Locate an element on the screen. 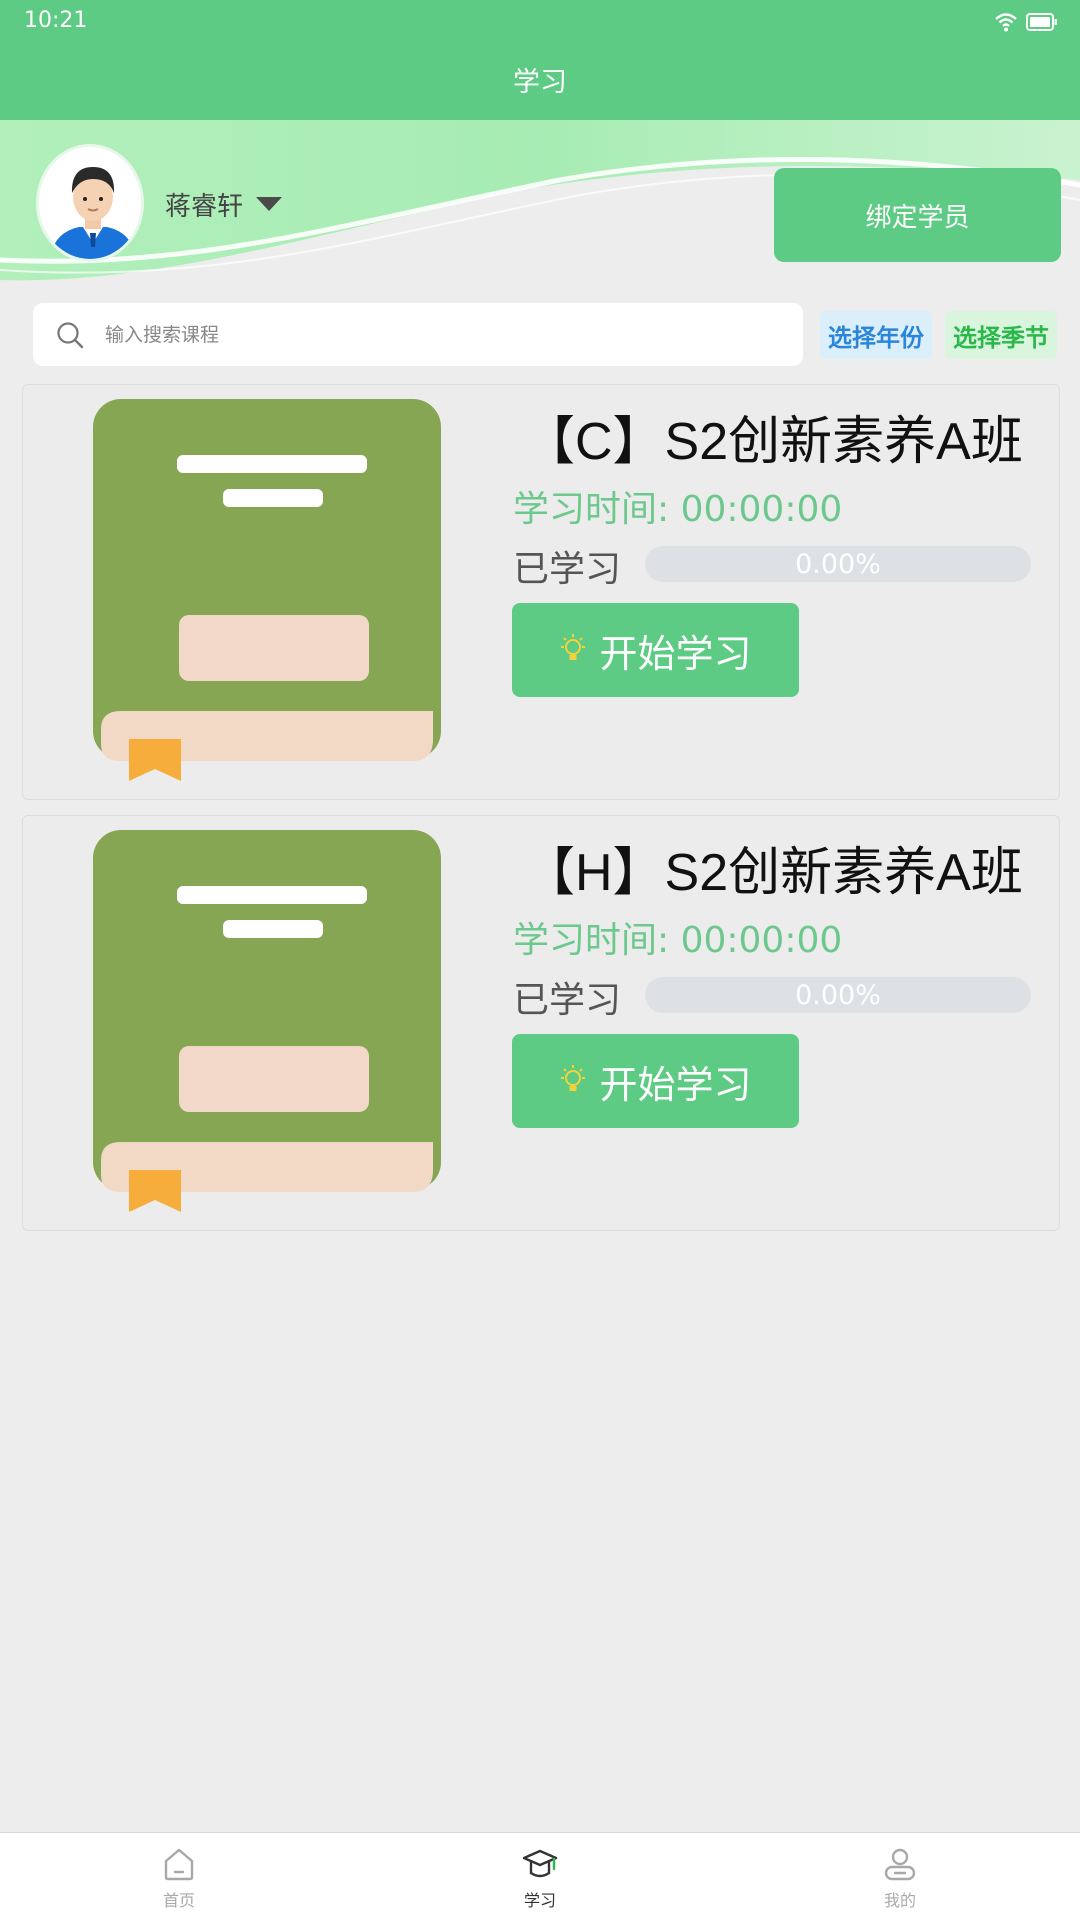  tab-home: 首页 is located at coordinates (179, 1876).